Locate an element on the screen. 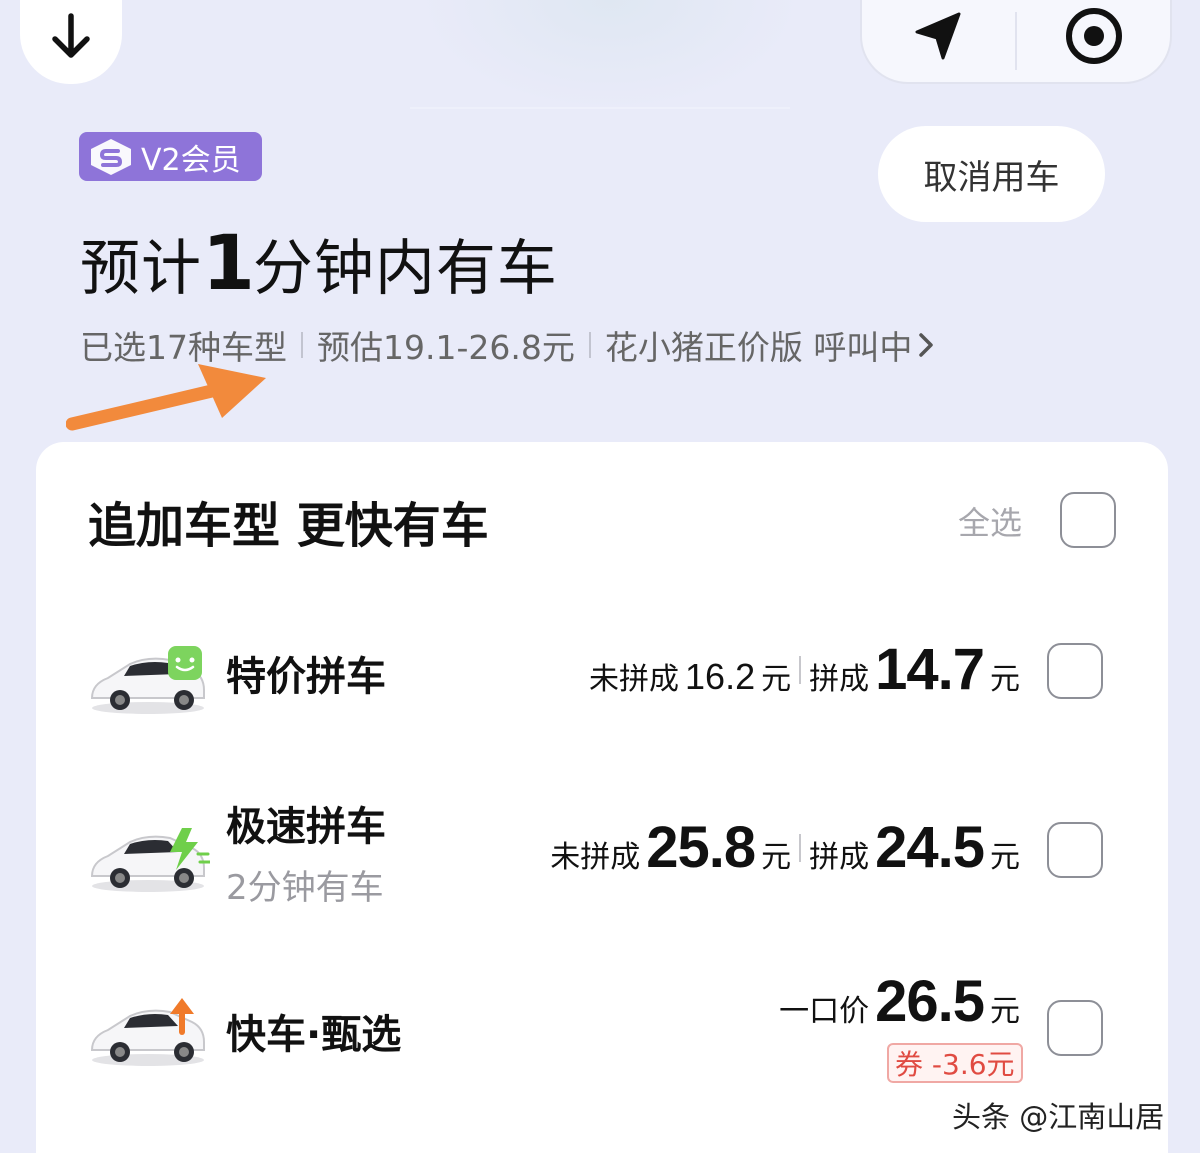  fixed-price-label: 一口价 is located at coordinates (824, 1011).